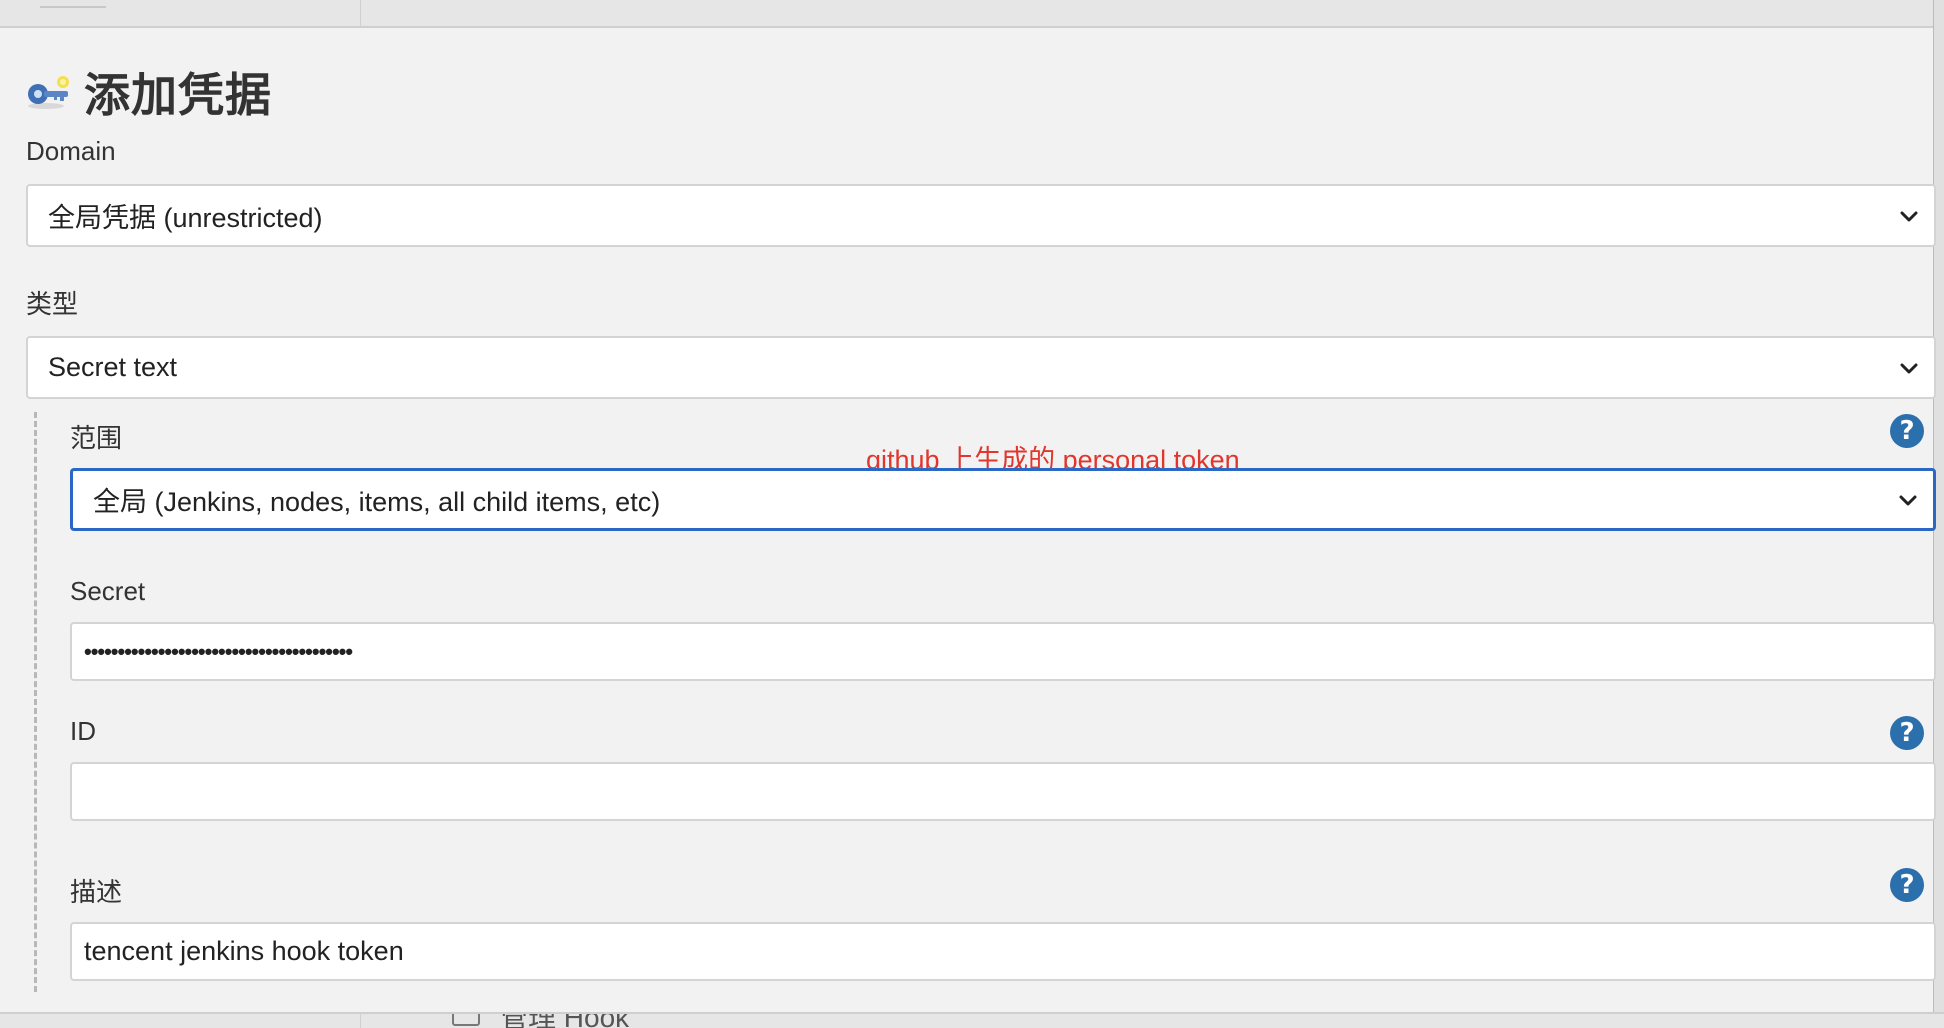  Describe the element at coordinates (113, 367) in the screenshot. I see `kind-selected-value: Secret text` at that location.